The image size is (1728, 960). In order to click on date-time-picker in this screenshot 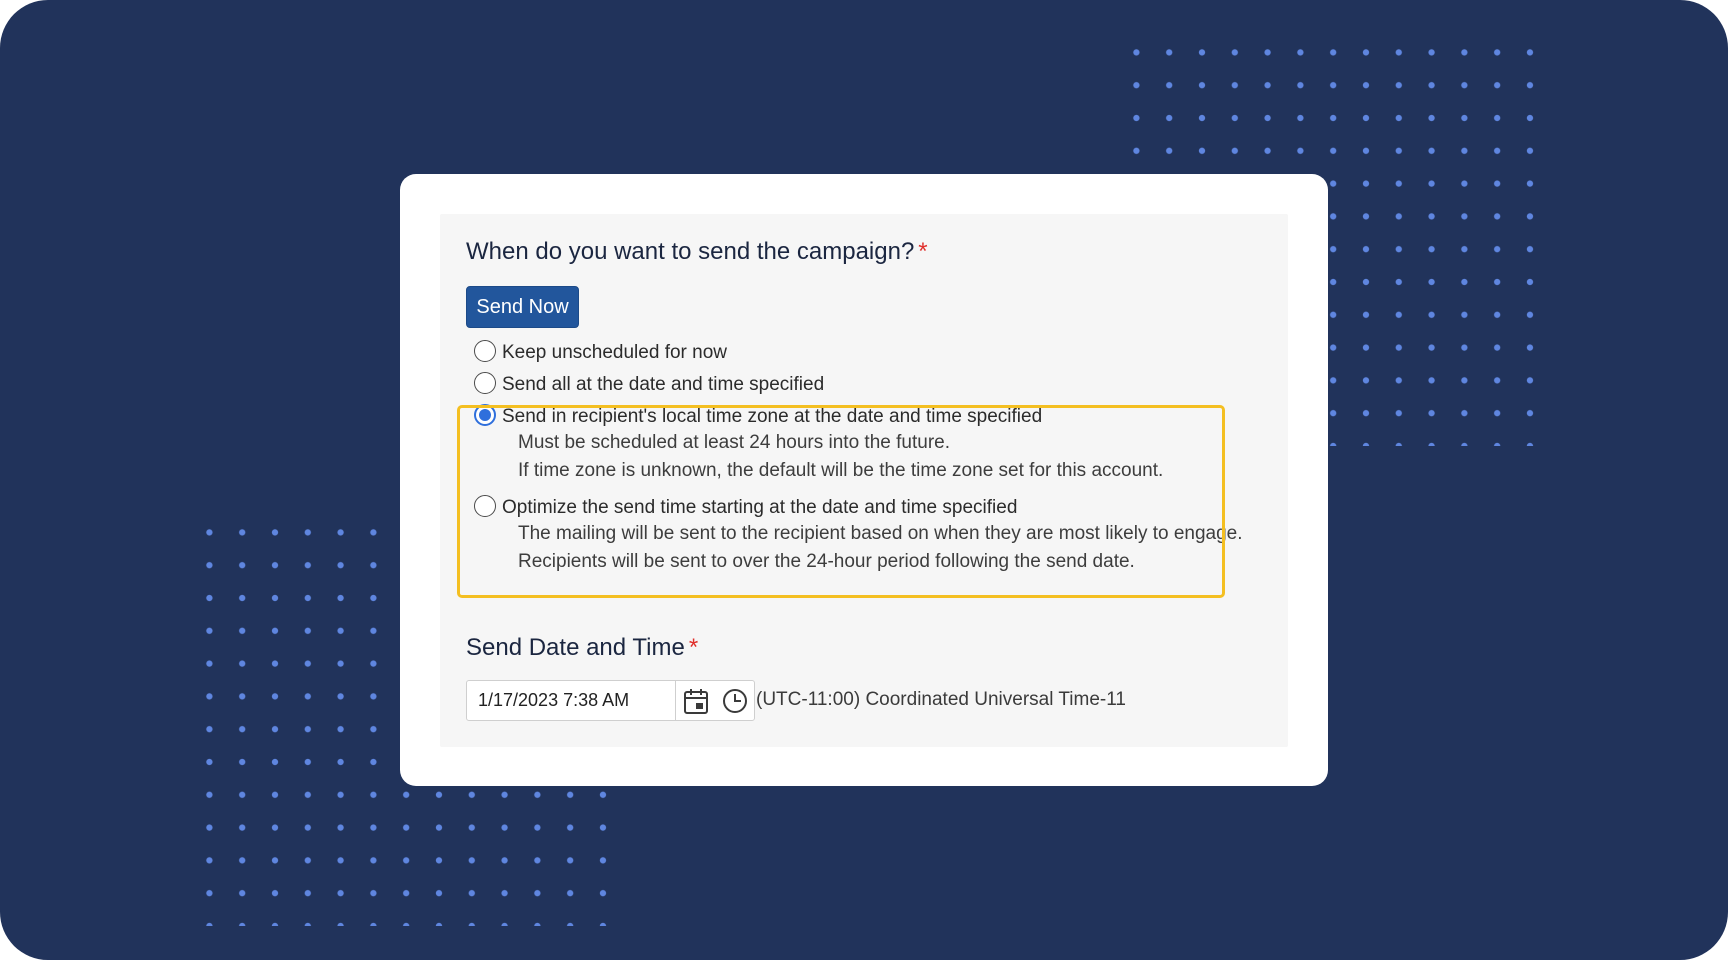, I will do `click(610, 700)`.